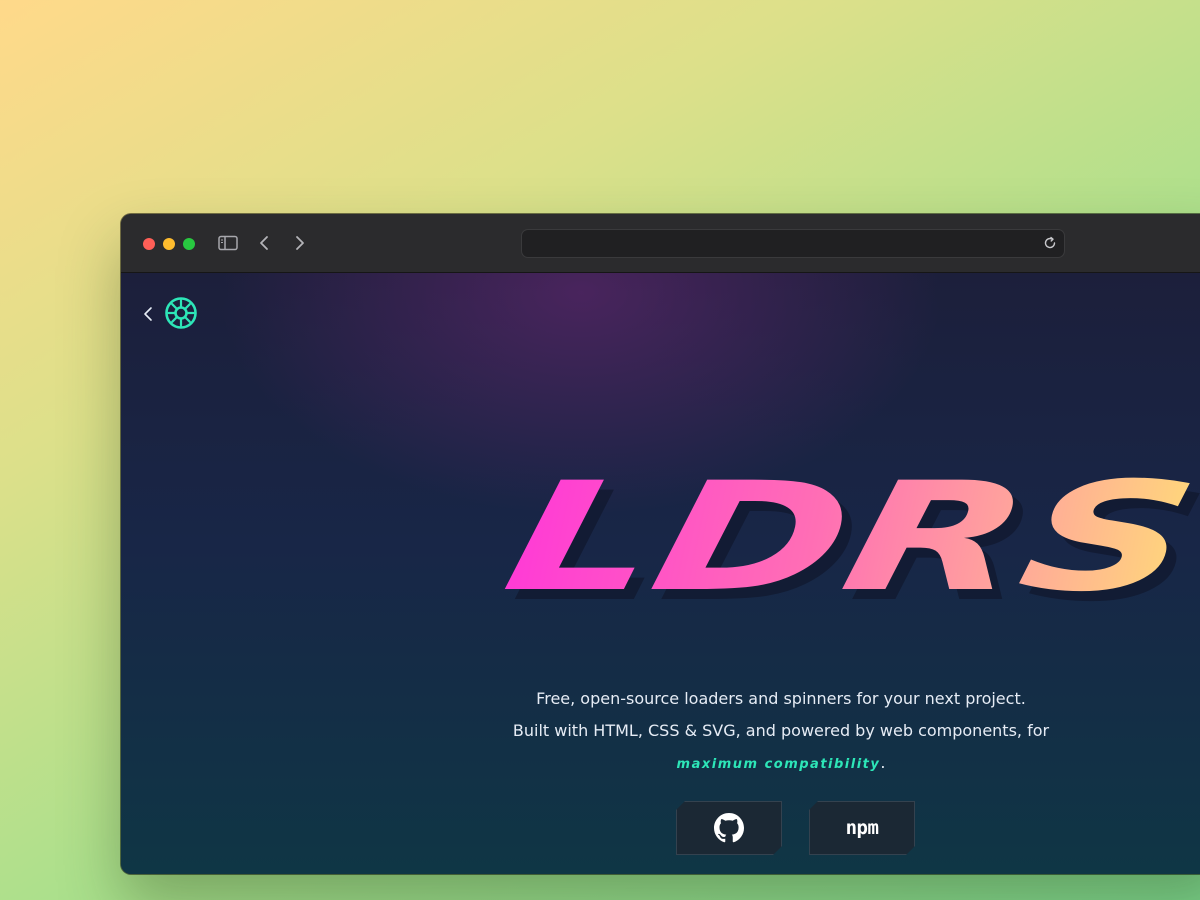  What do you see at coordinates (181, 313) in the screenshot?
I see `ldrs-logo-icon` at bounding box center [181, 313].